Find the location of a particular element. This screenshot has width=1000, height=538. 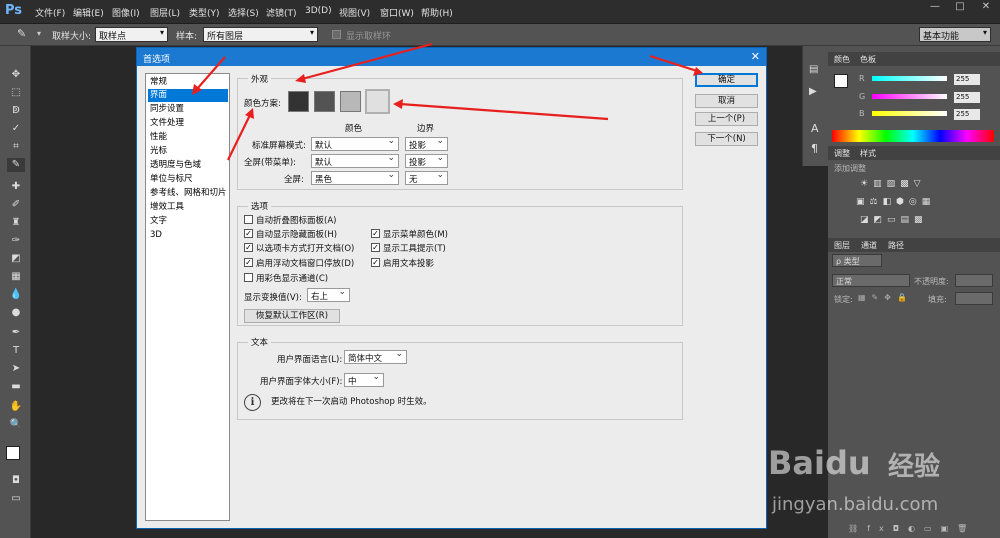

arrow-to-swatches is located at coordinates (504, 111).